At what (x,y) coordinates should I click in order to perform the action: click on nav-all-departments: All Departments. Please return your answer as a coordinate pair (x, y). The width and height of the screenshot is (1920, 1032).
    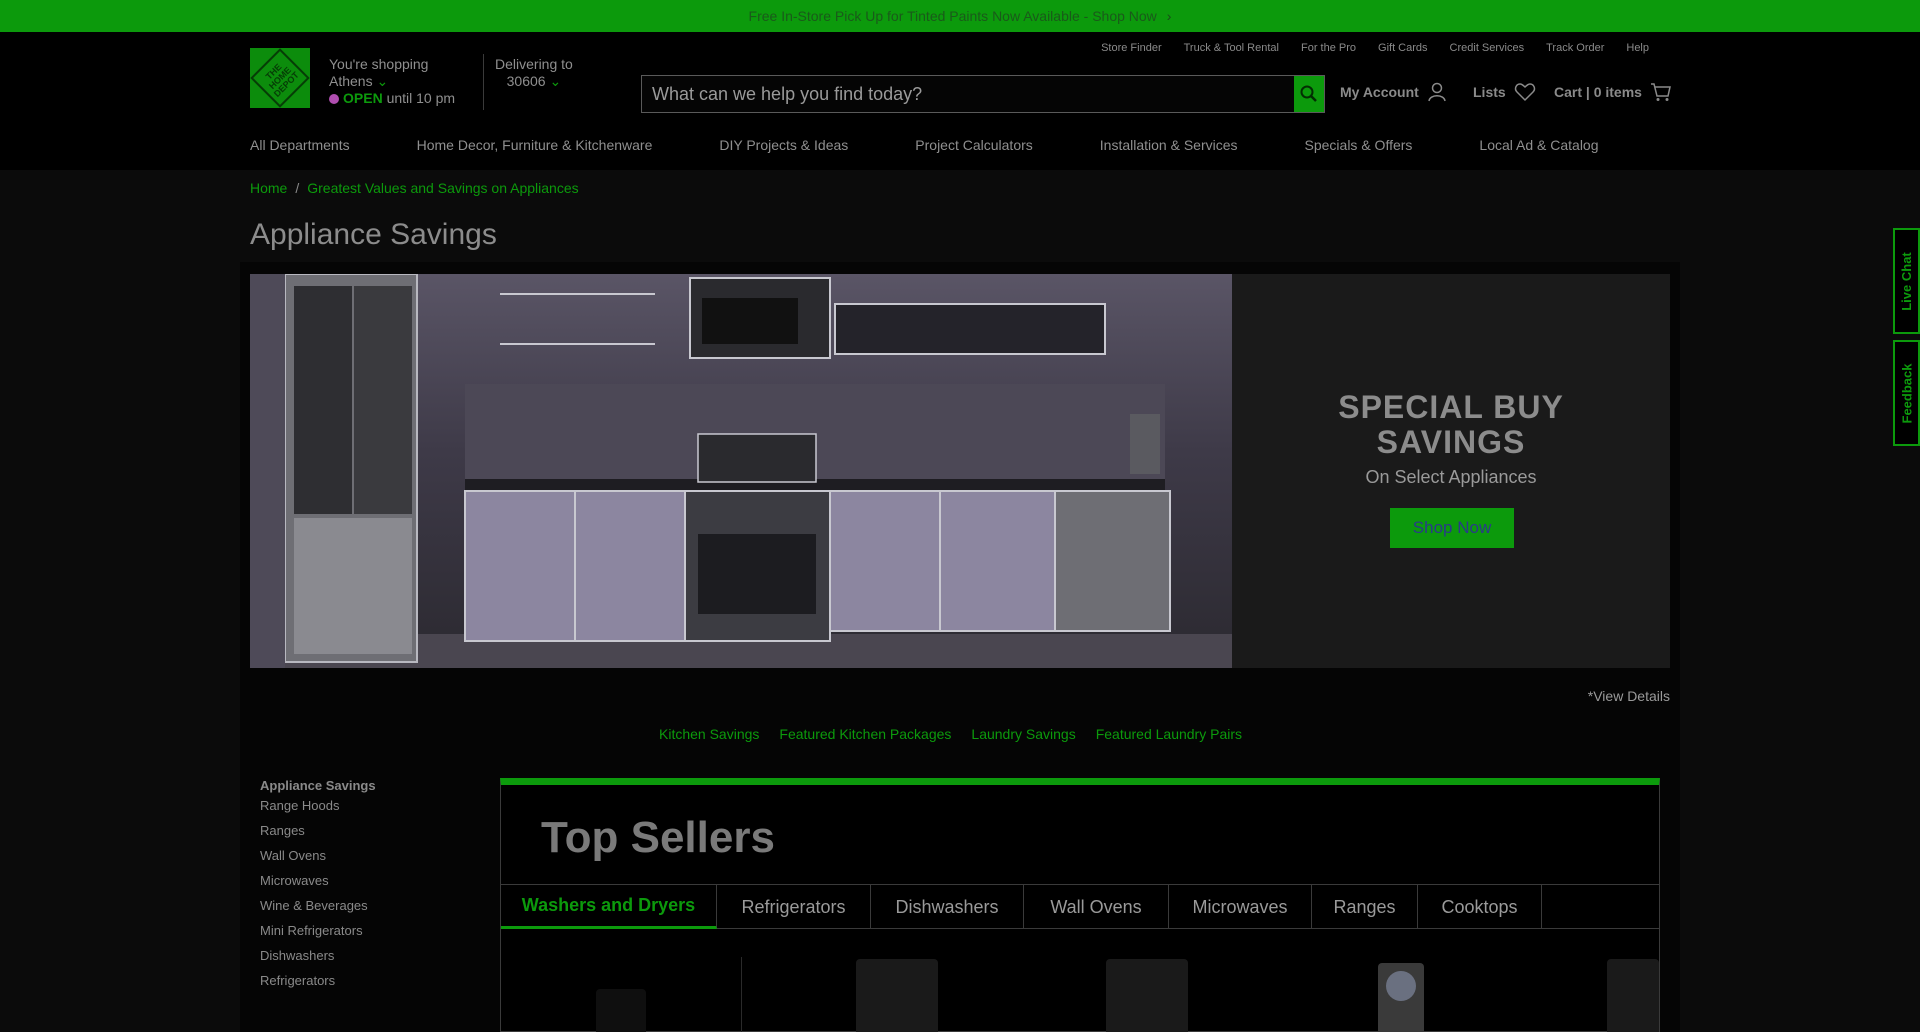
    Looking at the image, I should click on (300, 145).